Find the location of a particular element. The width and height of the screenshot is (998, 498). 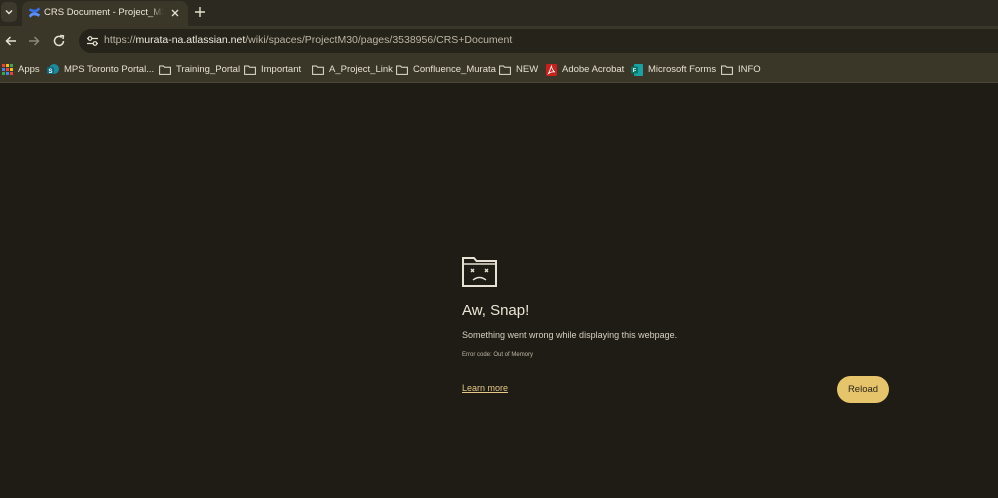

bookmark-label: Apps is located at coordinates (29, 69).